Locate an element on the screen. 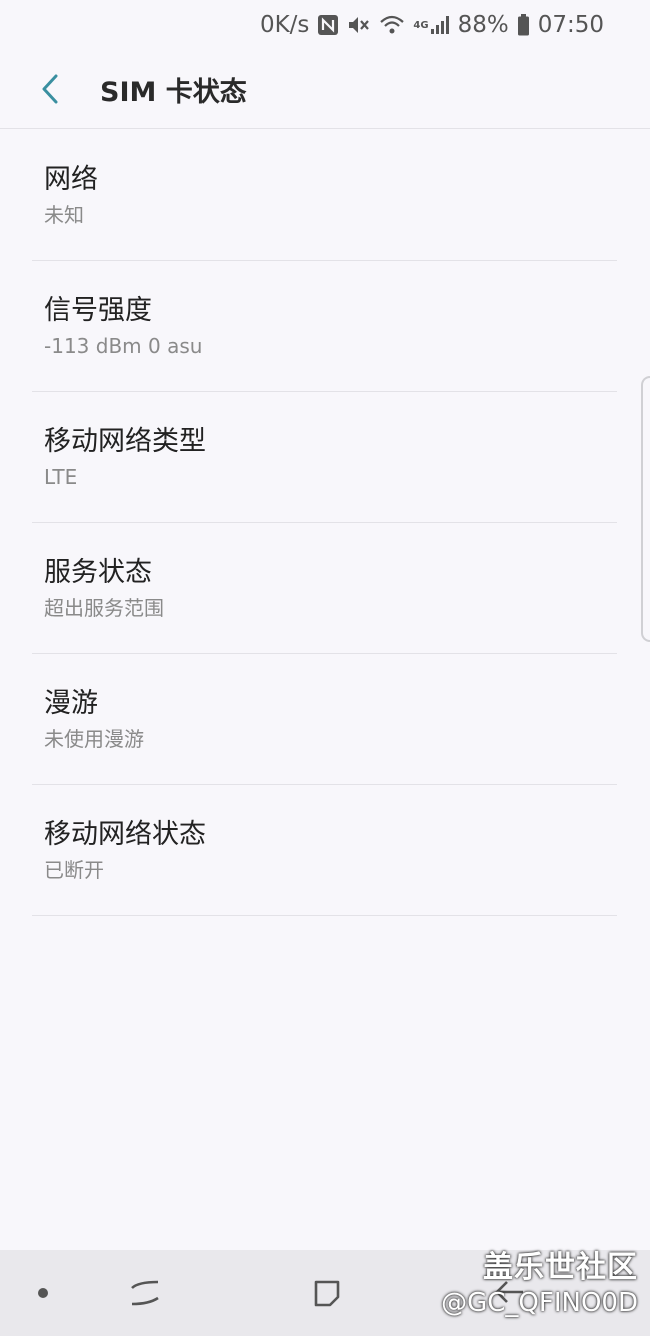 The height and width of the screenshot is (1336, 650). page-title: SIM 卡状态 is located at coordinates (173, 92).